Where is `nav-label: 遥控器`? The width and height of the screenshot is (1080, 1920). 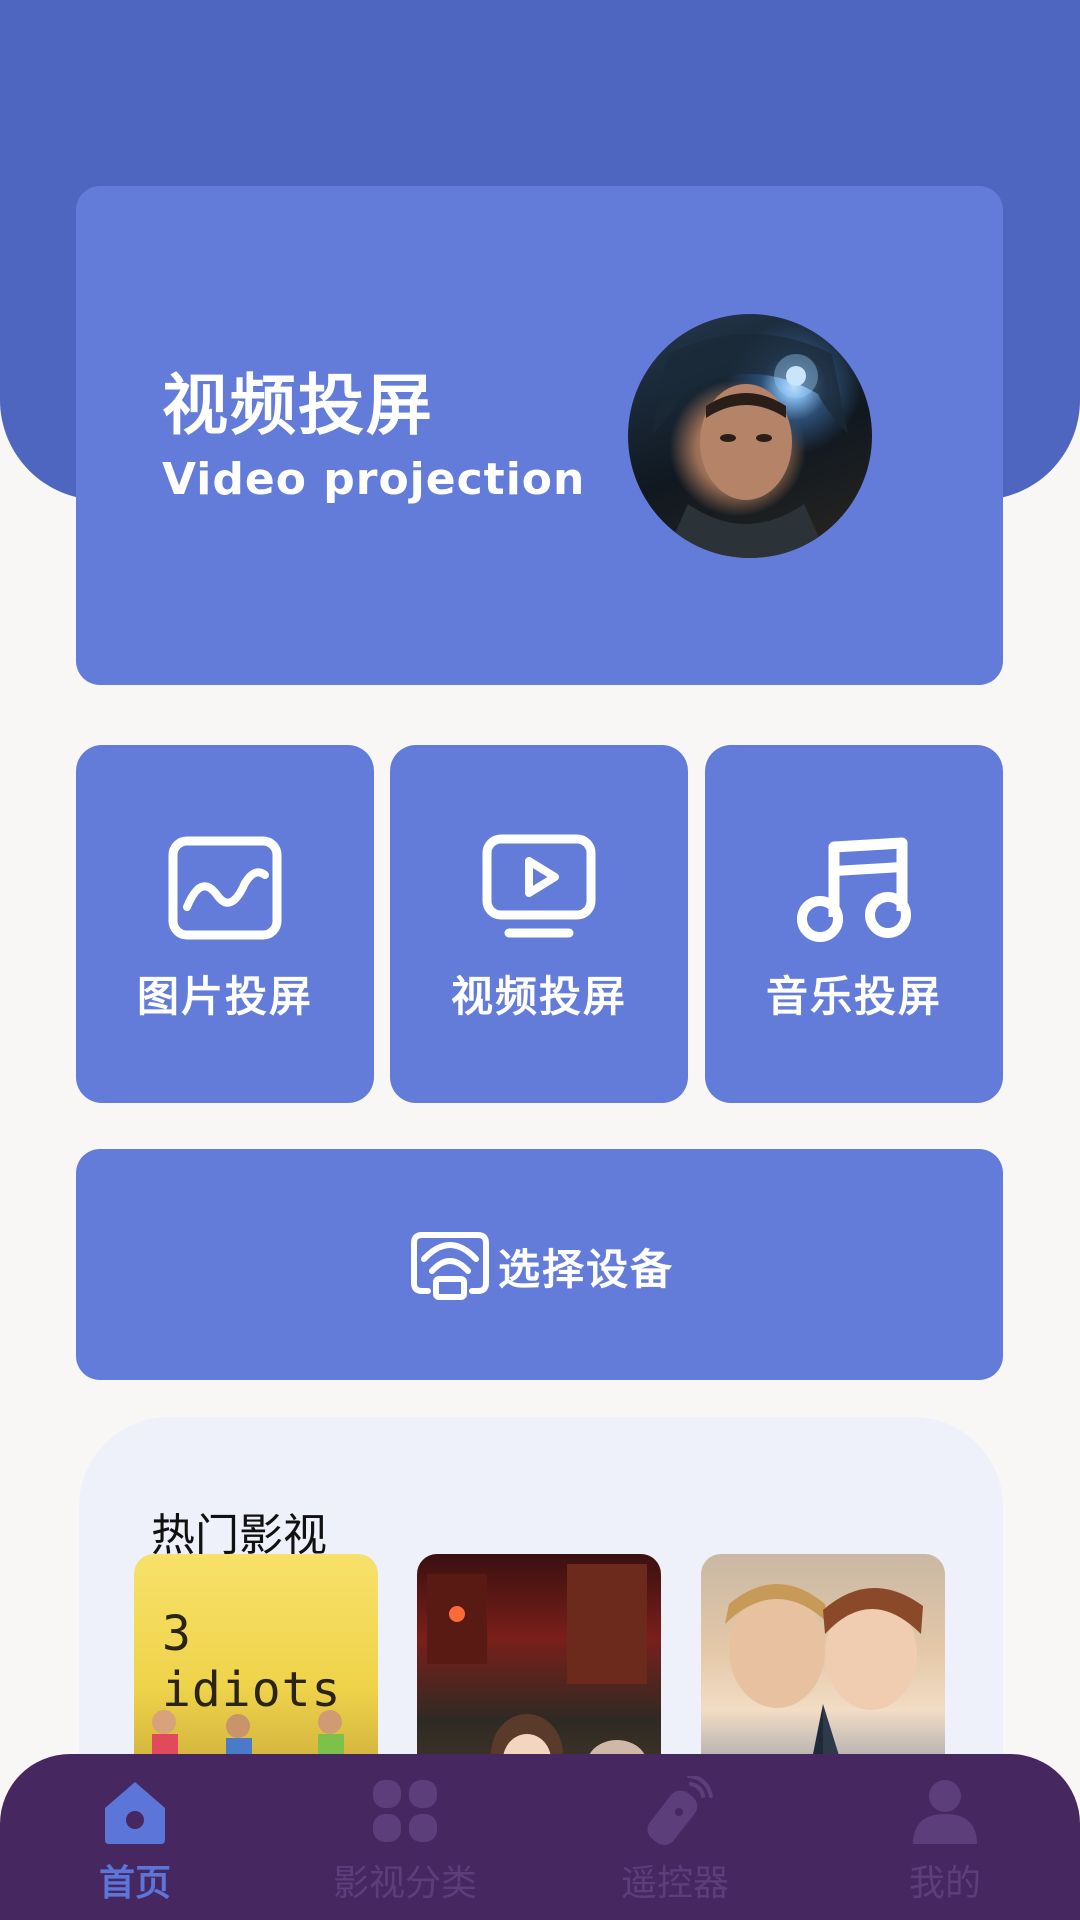 nav-label: 遥控器 is located at coordinates (674, 1883).